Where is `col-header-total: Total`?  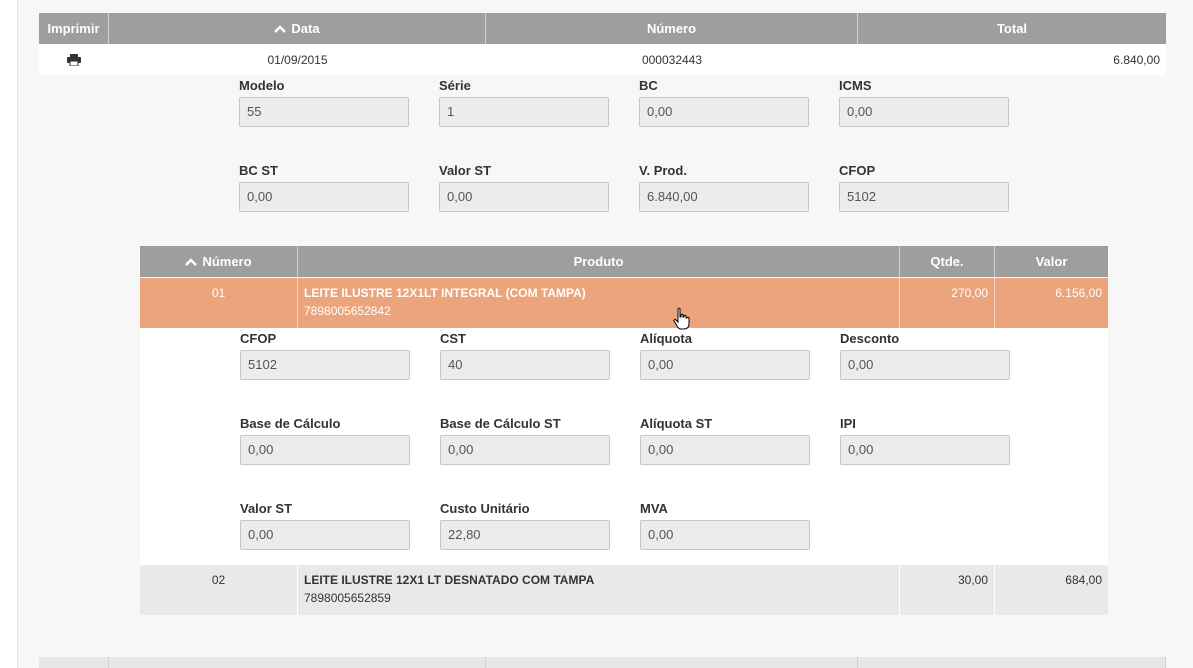
col-header-total: Total is located at coordinates (1012, 28).